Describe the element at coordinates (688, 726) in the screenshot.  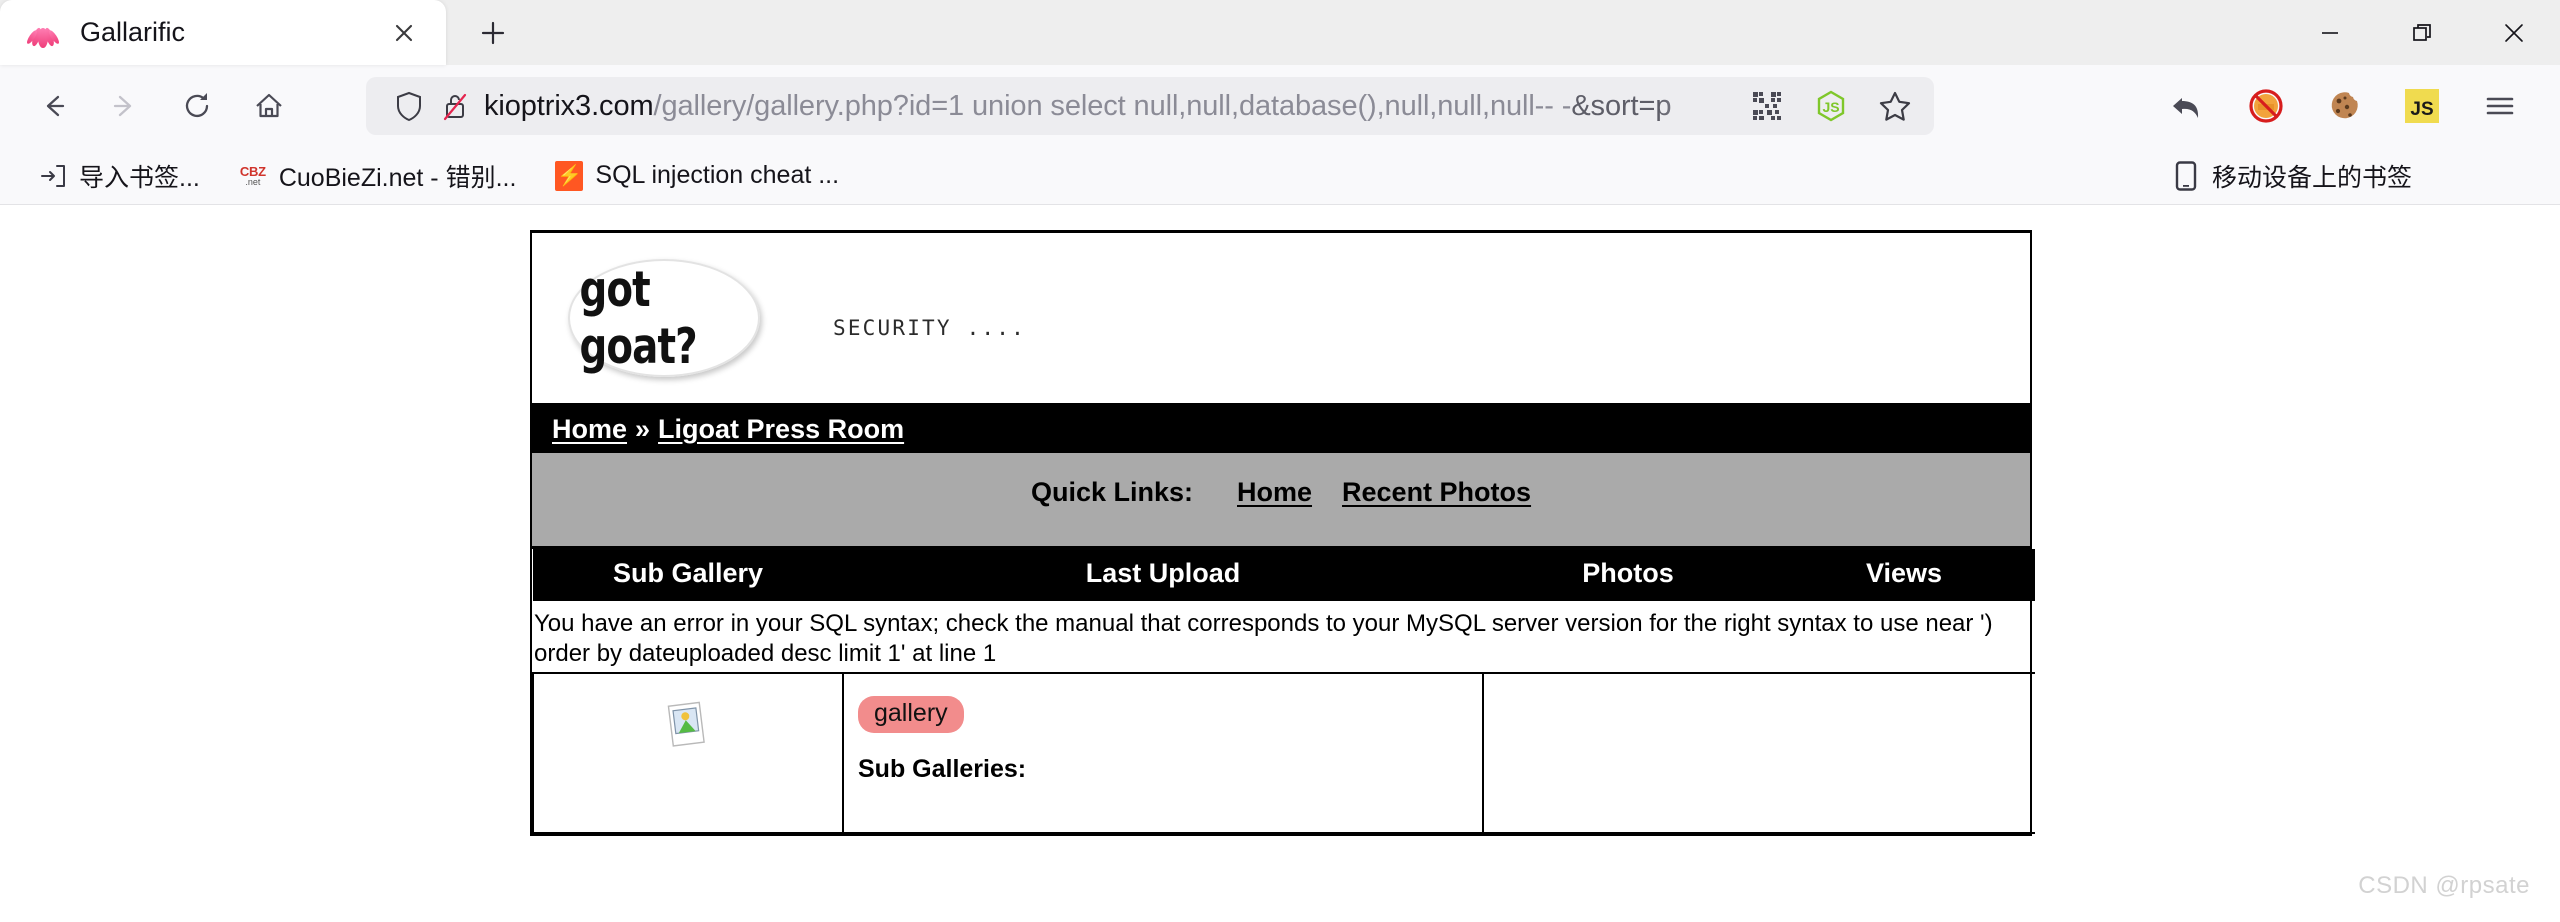
I see `image-placeholder-icon` at that location.